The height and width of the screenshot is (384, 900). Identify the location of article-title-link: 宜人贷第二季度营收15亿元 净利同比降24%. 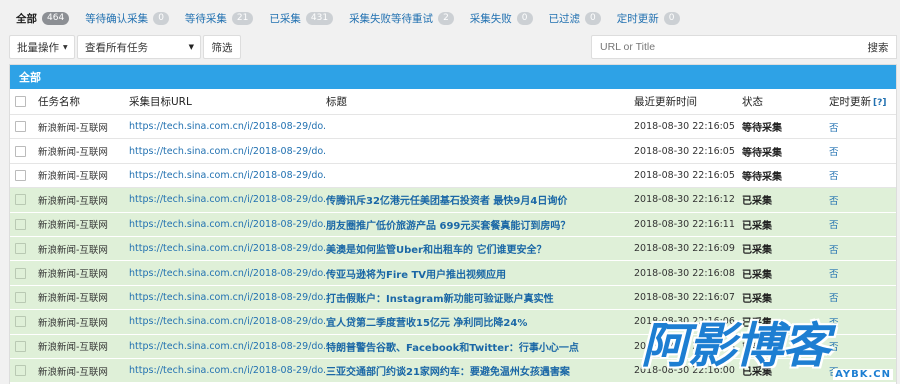
(480, 321).